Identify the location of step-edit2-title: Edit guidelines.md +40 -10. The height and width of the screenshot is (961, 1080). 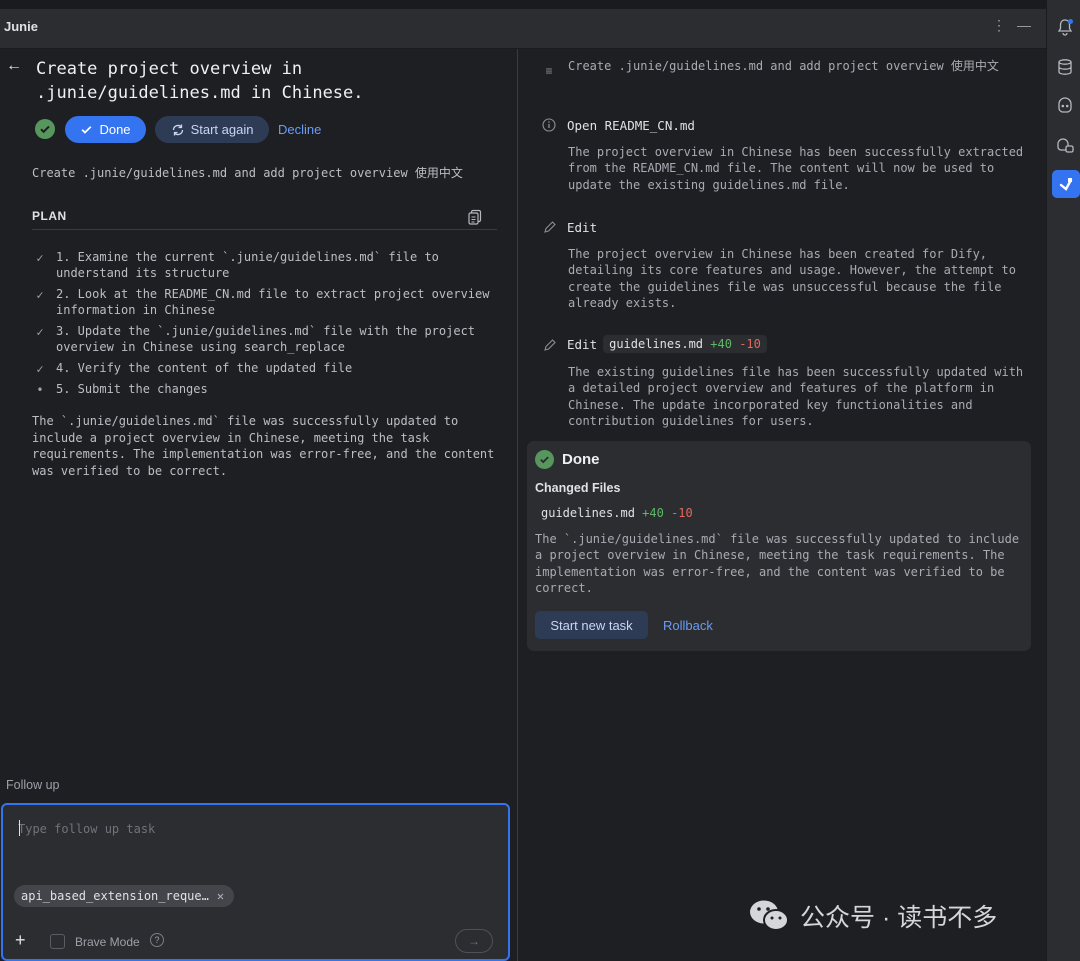
(667, 344).